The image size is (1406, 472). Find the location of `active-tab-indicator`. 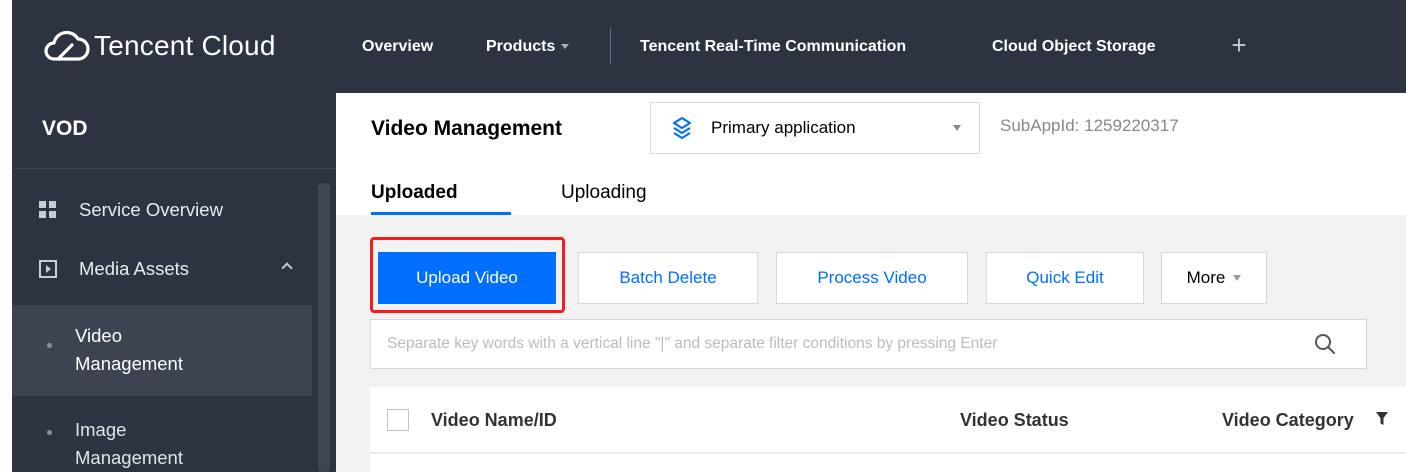

active-tab-indicator is located at coordinates (441, 213).